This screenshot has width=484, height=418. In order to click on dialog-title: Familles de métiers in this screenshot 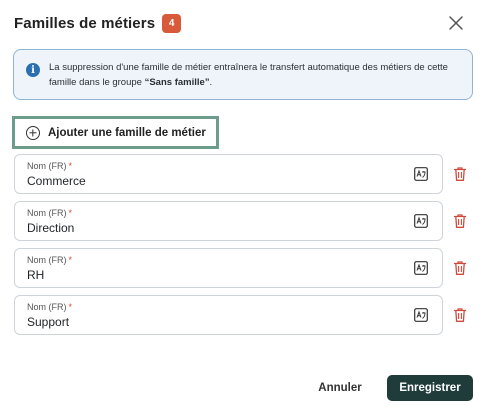, I will do `click(85, 23)`.